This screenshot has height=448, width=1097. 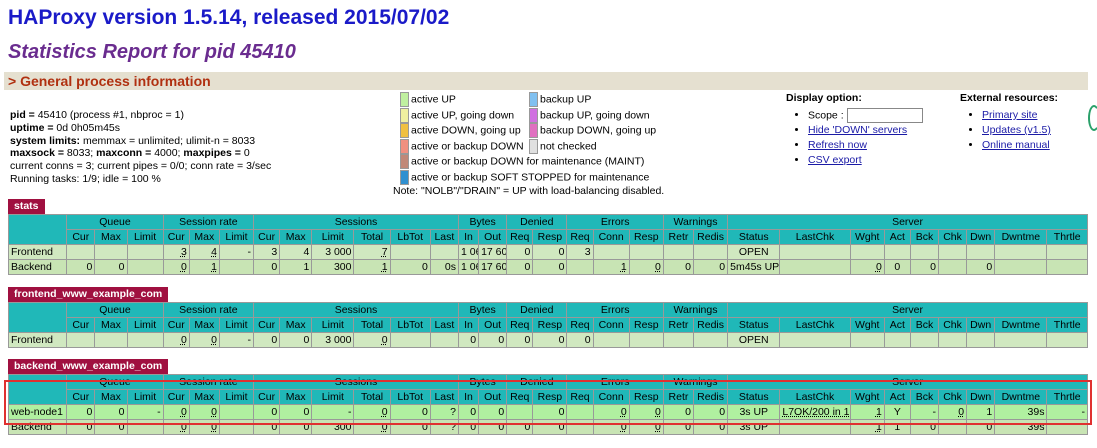 What do you see at coordinates (623, 267) in the screenshot?
I see `cell-value: 1` at bounding box center [623, 267].